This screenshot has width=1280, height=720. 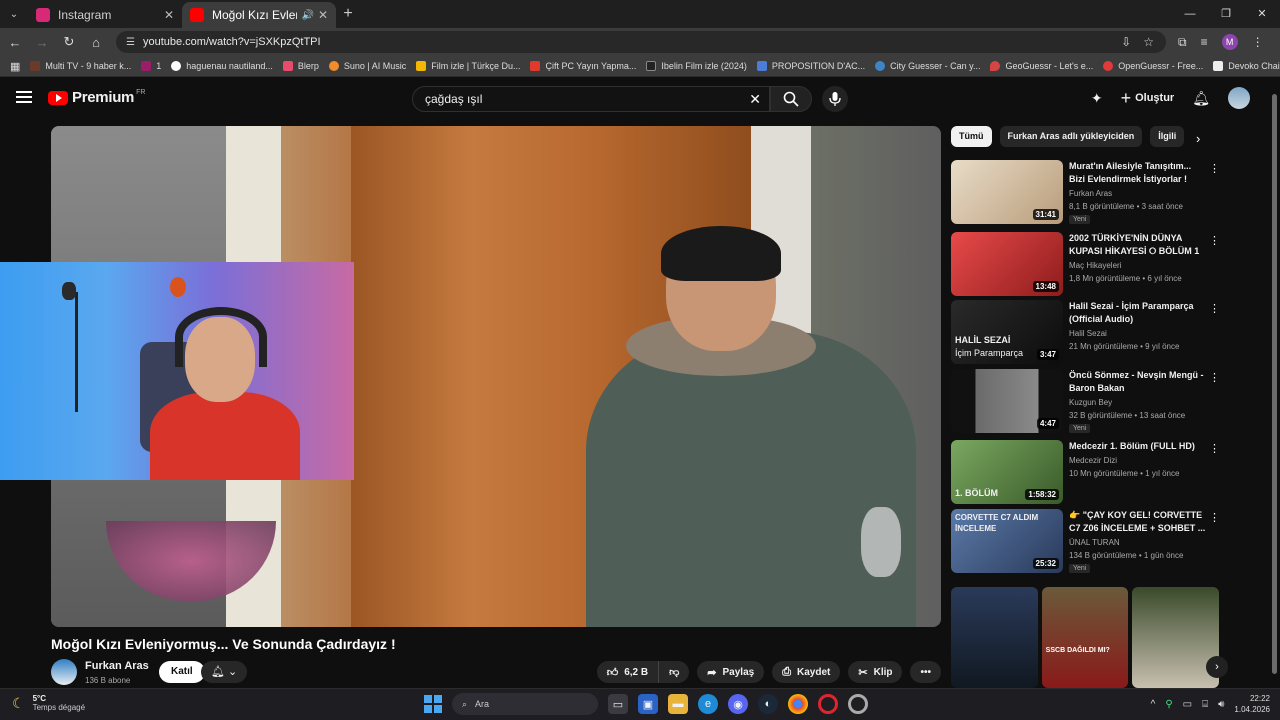 What do you see at coordinates (1182, 42) in the screenshot?
I see `extensions-icon: ⧉` at bounding box center [1182, 42].